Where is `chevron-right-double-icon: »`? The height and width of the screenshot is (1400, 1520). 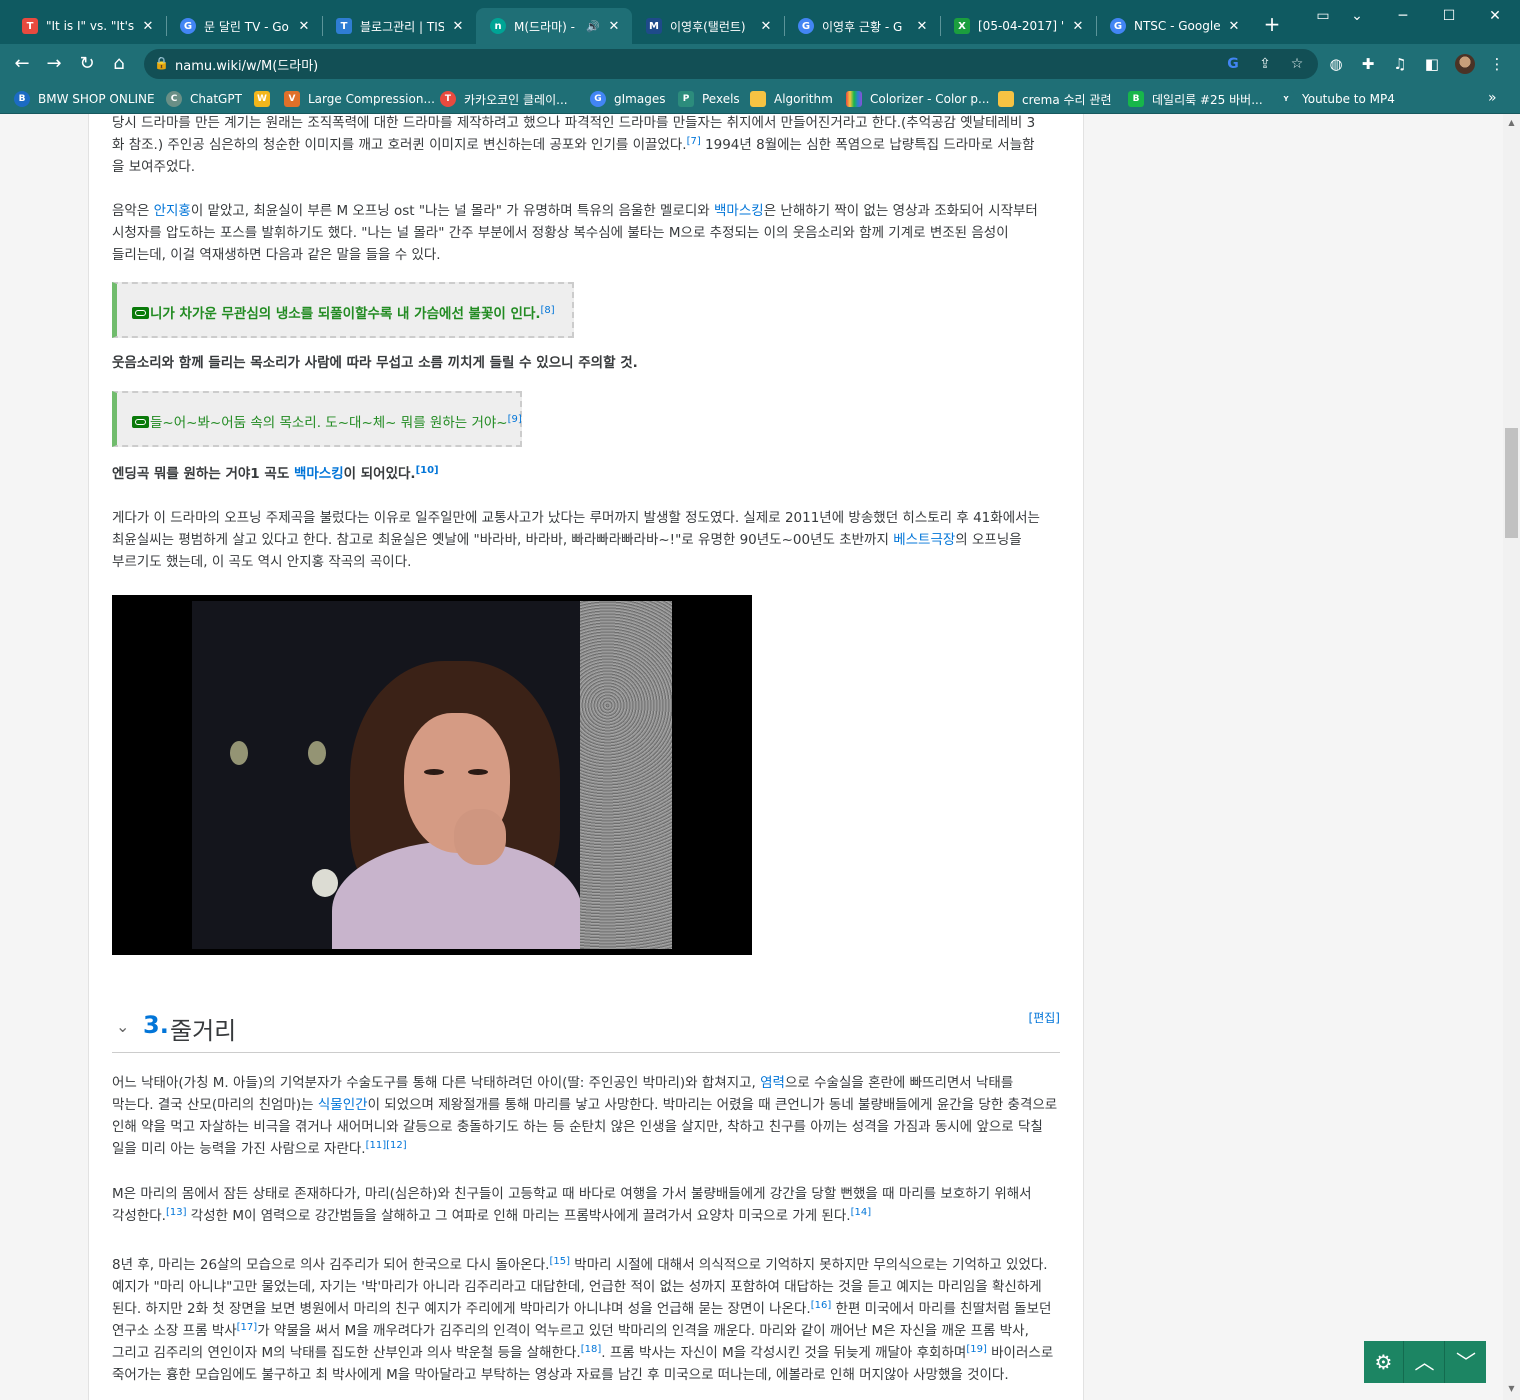 chevron-right-double-icon: » is located at coordinates (1492, 98).